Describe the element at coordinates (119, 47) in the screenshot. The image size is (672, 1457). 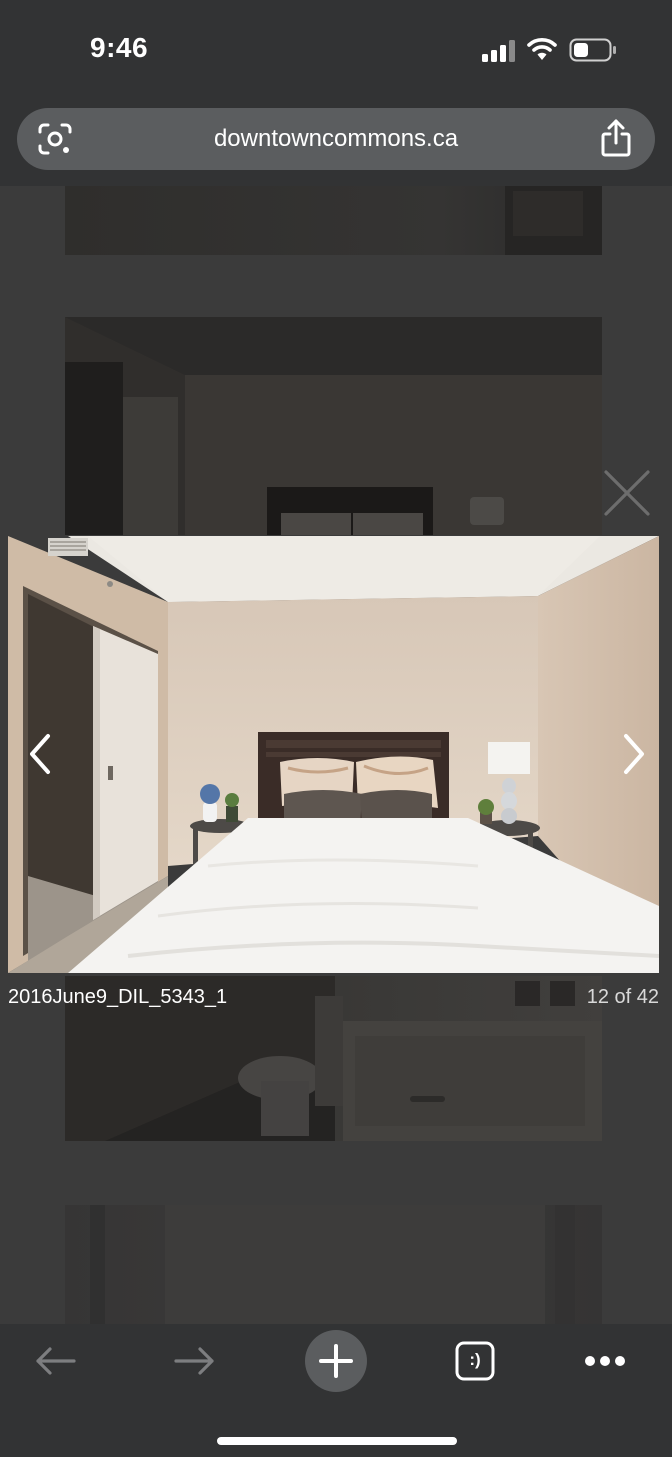
I see `status-time: 9:46` at that location.